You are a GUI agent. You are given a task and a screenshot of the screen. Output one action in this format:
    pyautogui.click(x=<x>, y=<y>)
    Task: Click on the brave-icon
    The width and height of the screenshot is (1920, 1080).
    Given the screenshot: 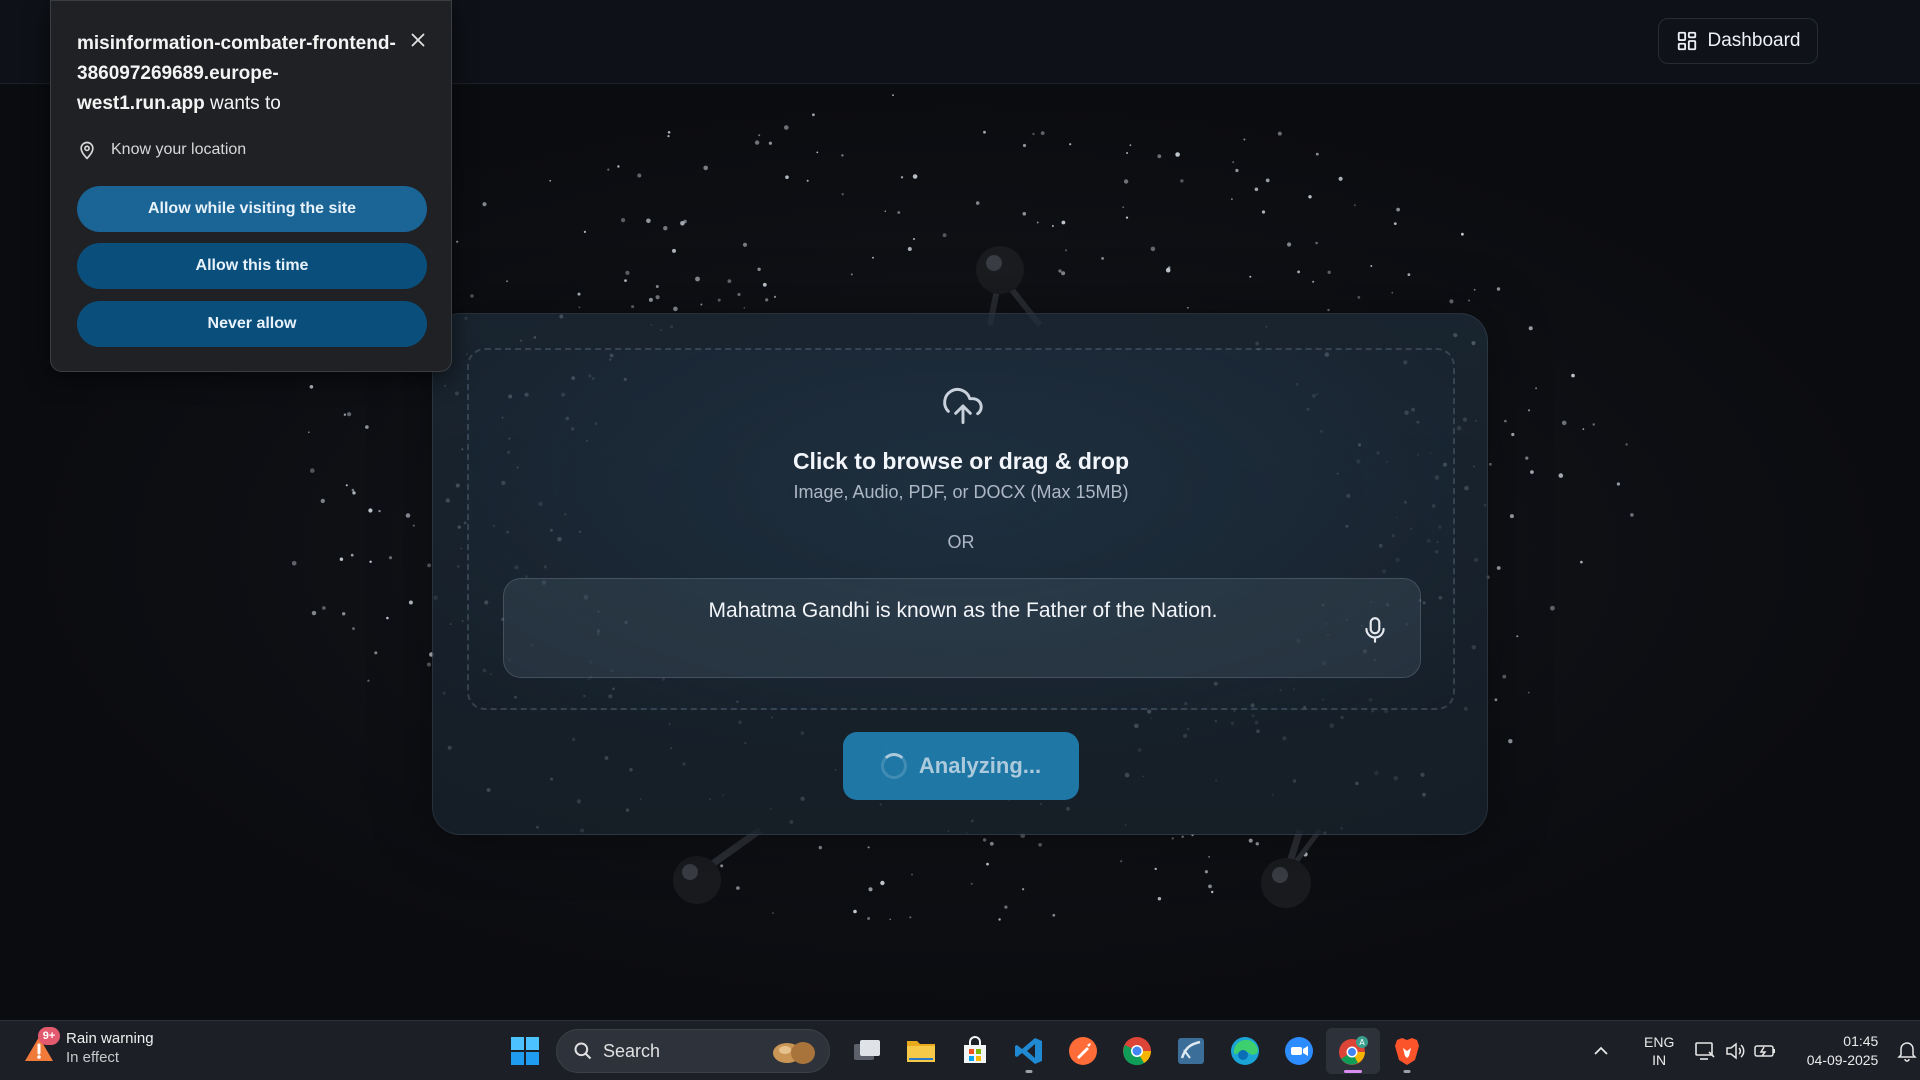 What is the action you would take?
    pyautogui.click(x=1407, y=1051)
    